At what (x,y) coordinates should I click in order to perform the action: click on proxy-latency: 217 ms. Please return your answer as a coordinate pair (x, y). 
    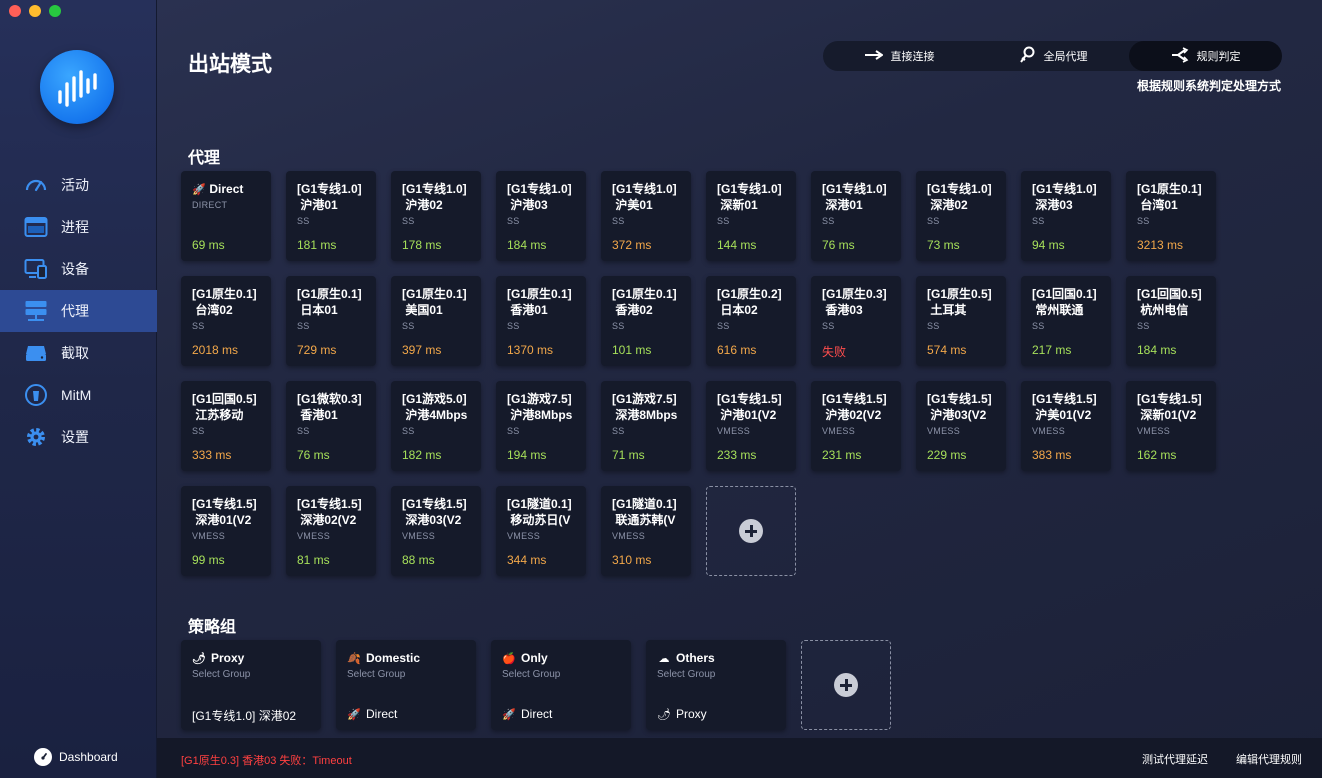
    Looking at the image, I should click on (1052, 350).